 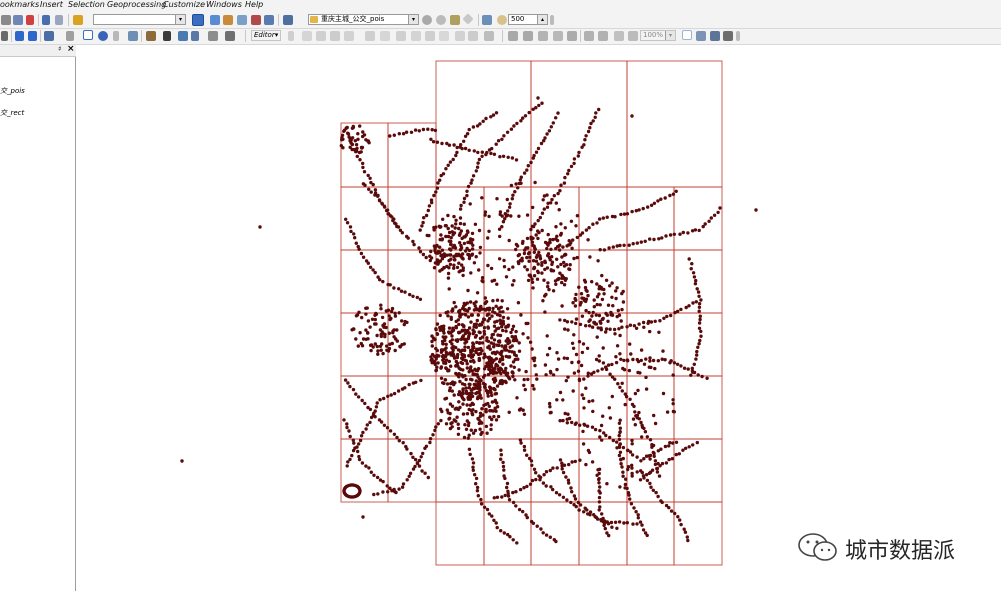 I want to click on menu-customize: Customize, so click(x=184, y=5).